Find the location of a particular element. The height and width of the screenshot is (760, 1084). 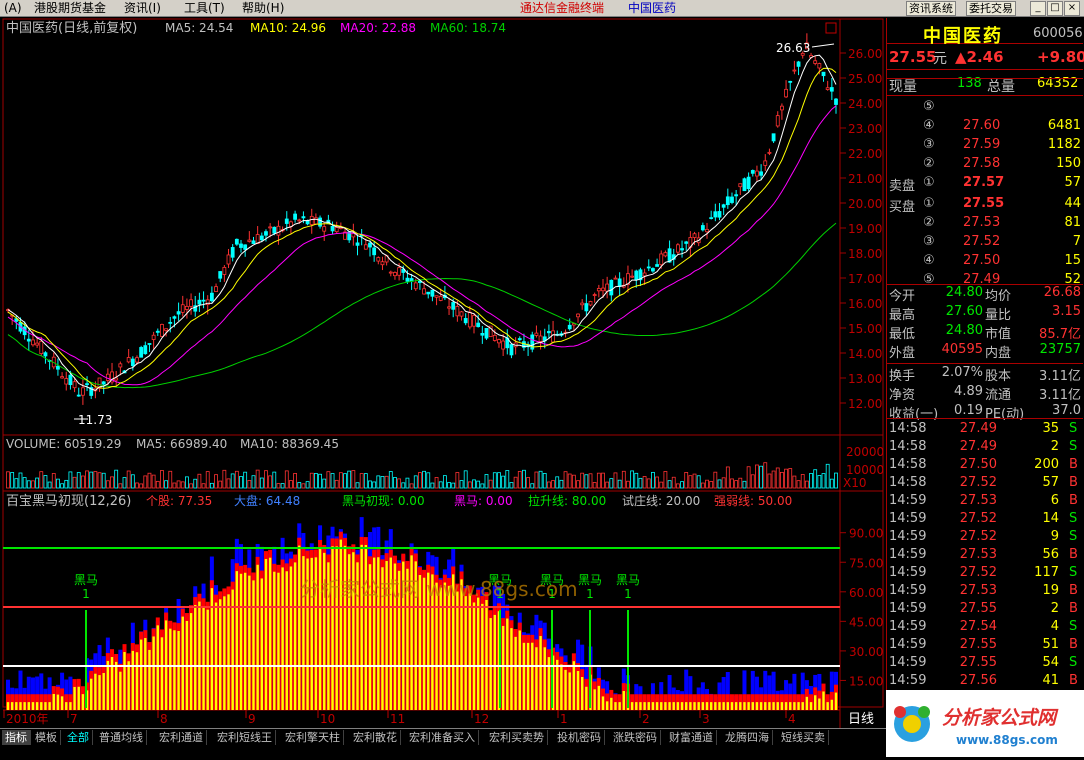

tab-hongli-channel: 宏利通道 is located at coordinates (181, 737).